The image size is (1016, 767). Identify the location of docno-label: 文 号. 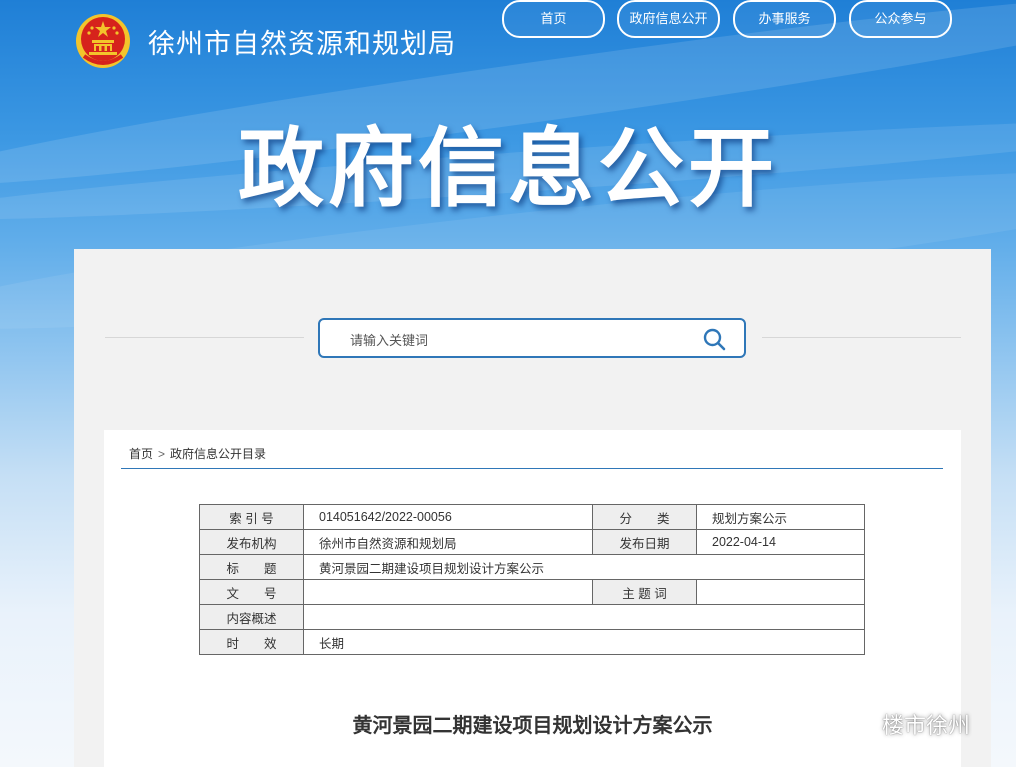
(251, 592).